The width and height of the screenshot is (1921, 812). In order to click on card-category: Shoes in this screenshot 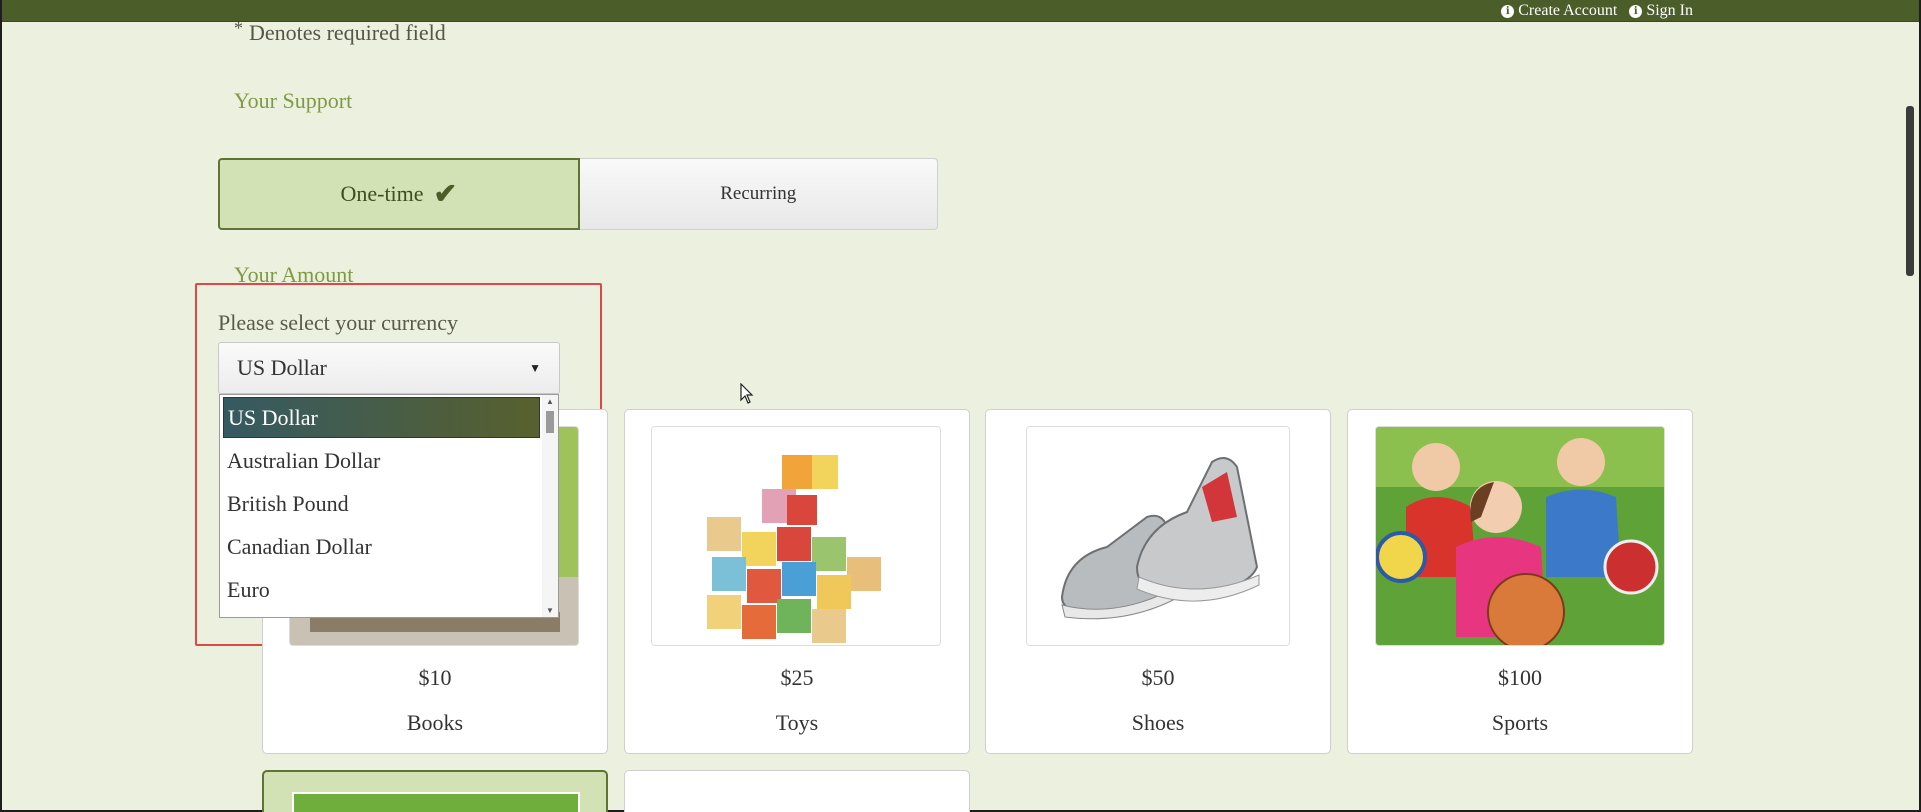, I will do `click(1158, 722)`.